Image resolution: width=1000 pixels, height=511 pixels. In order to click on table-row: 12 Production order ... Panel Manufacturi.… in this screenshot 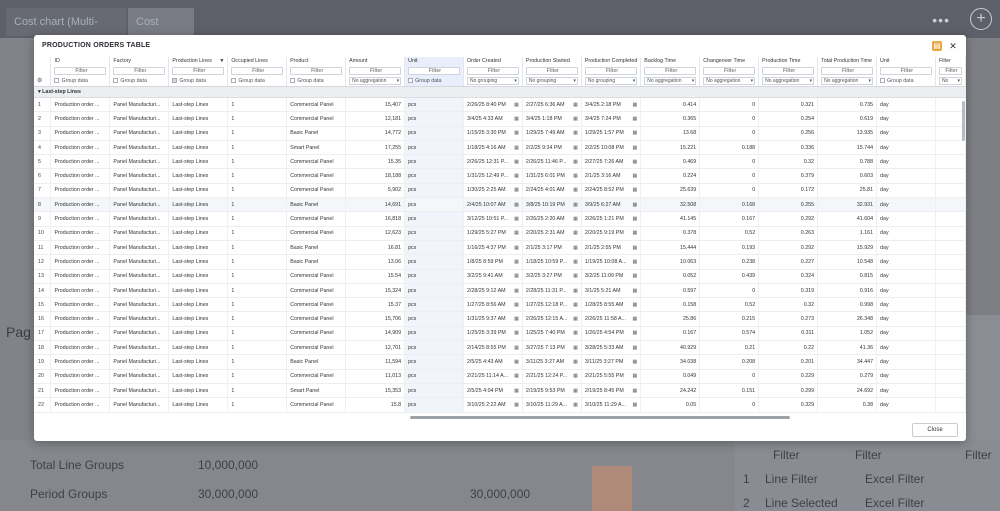, I will do `click(500, 262)`.